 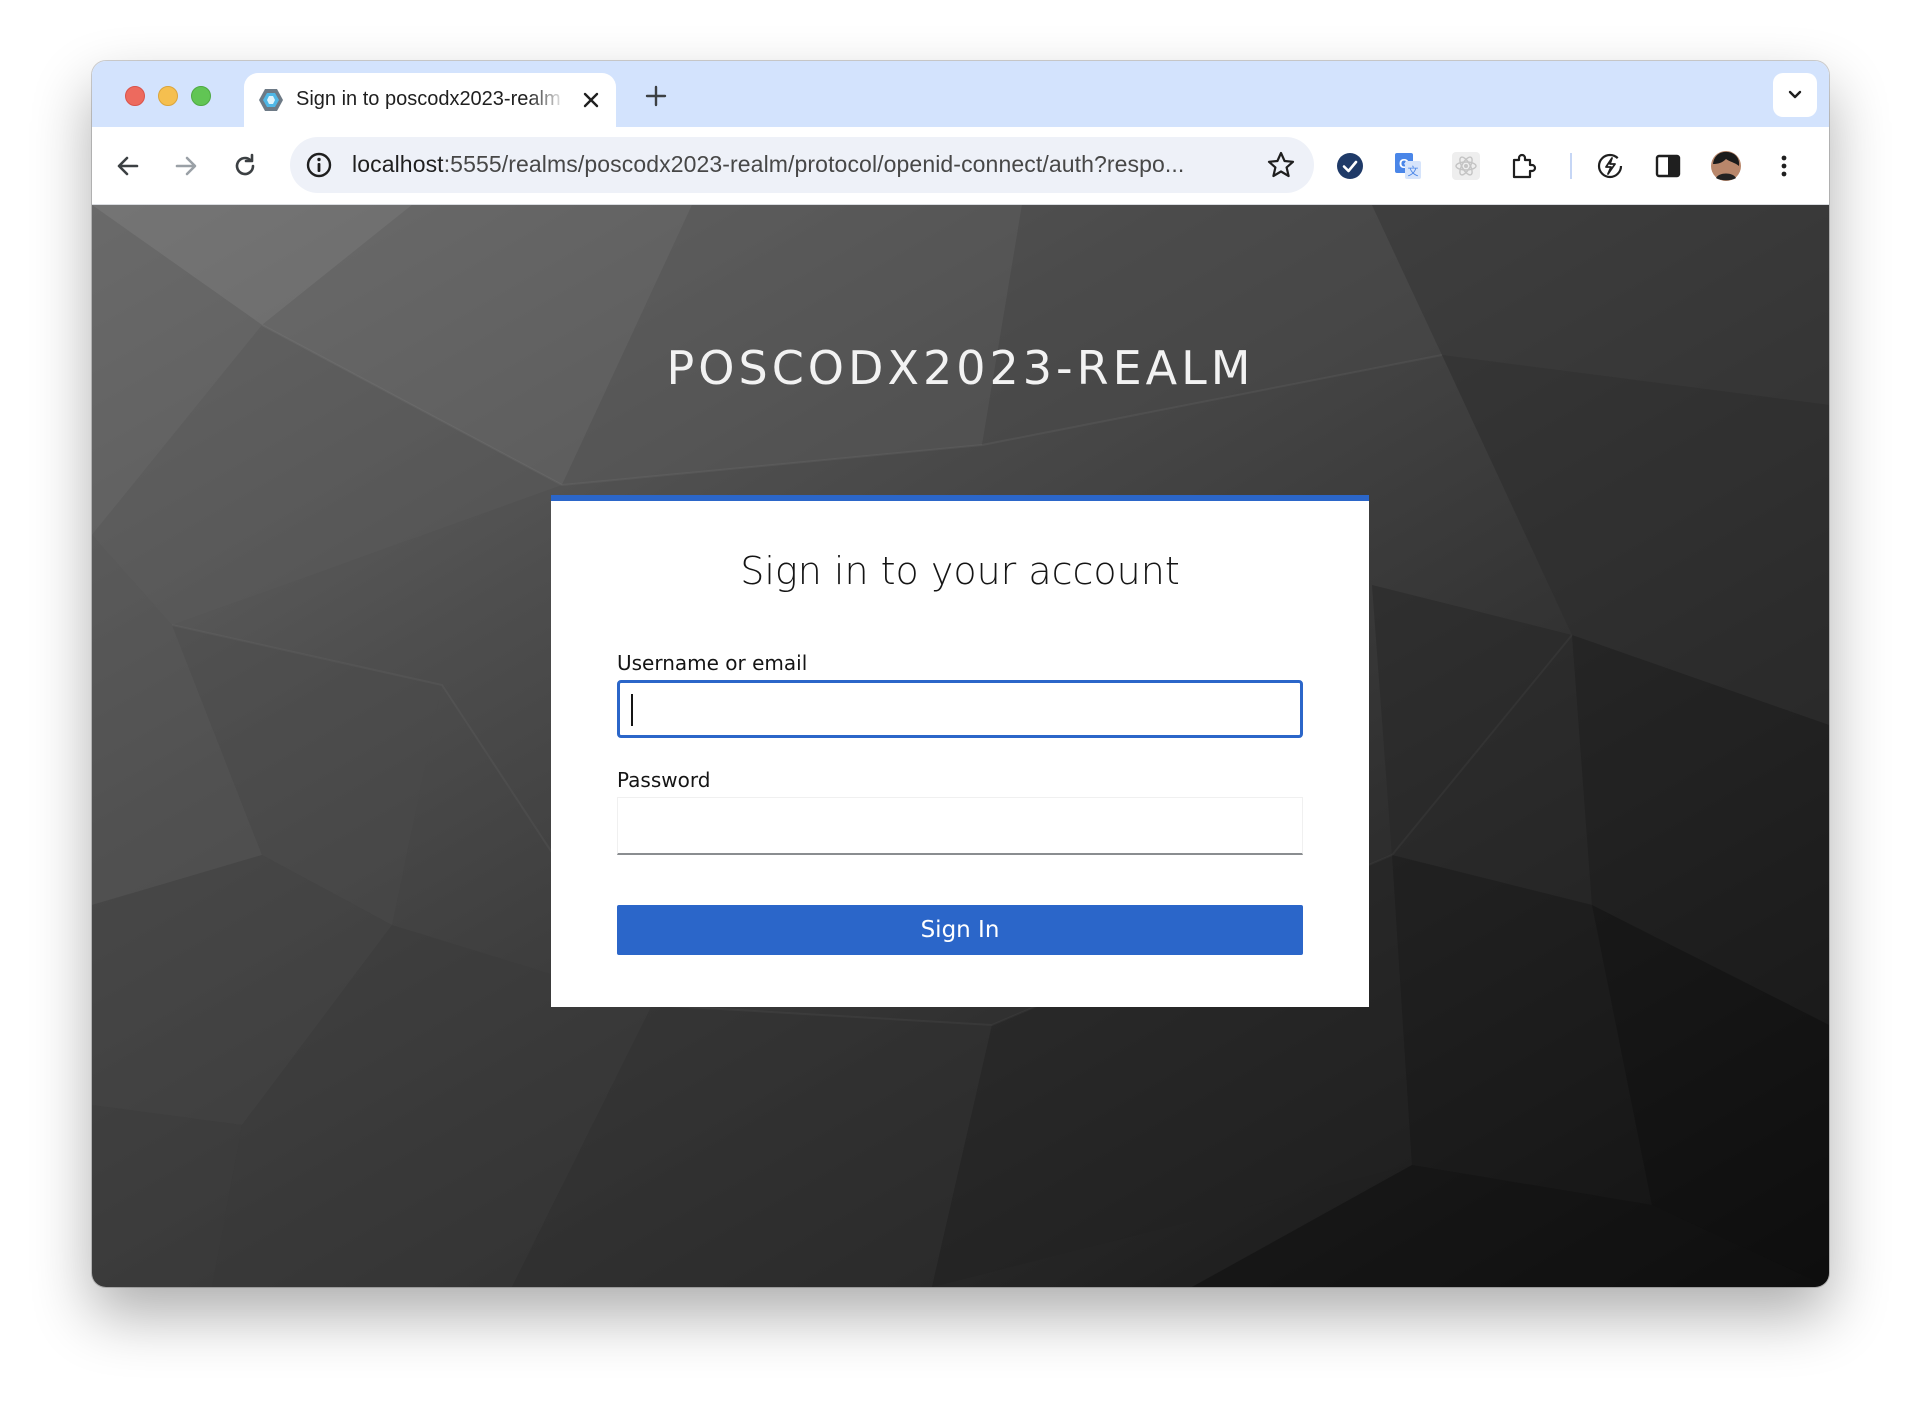 What do you see at coordinates (664, 780) in the screenshot?
I see `password-label: Password` at bounding box center [664, 780].